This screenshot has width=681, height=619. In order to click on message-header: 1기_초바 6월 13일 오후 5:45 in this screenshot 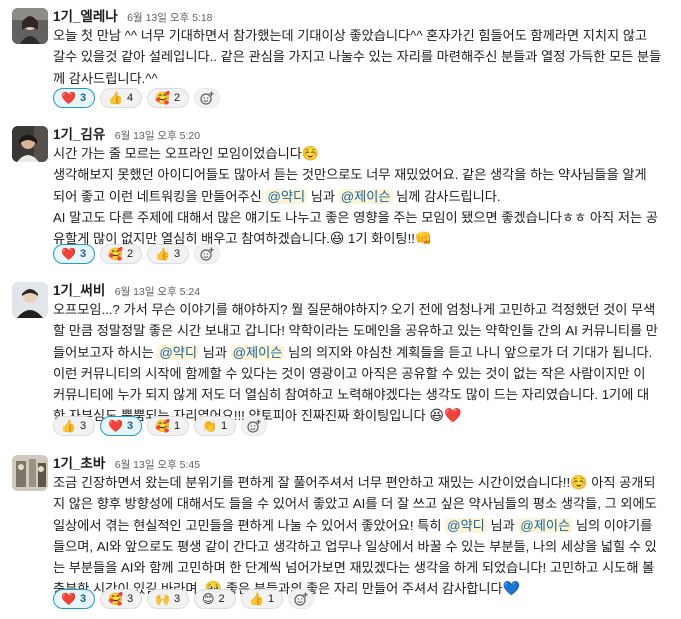, I will do `click(126, 462)`.